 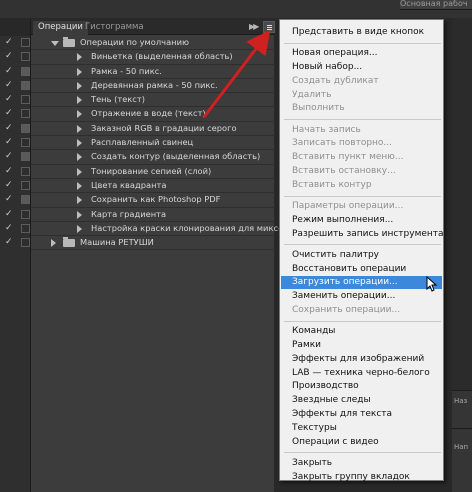 What do you see at coordinates (362, 196) in the screenshot?
I see `menu-separator` at bounding box center [362, 196].